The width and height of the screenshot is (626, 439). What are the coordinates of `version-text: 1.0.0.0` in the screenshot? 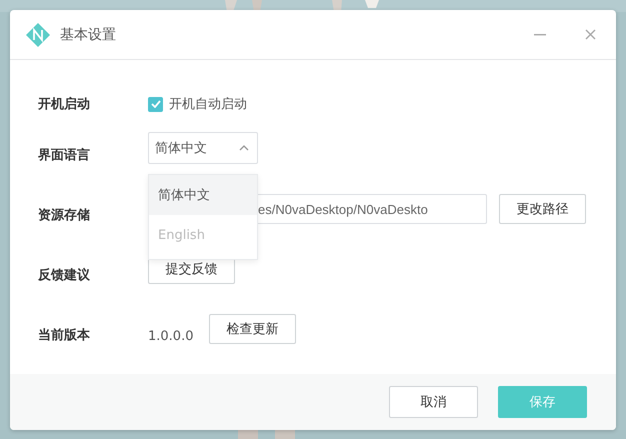 It's located at (171, 336).